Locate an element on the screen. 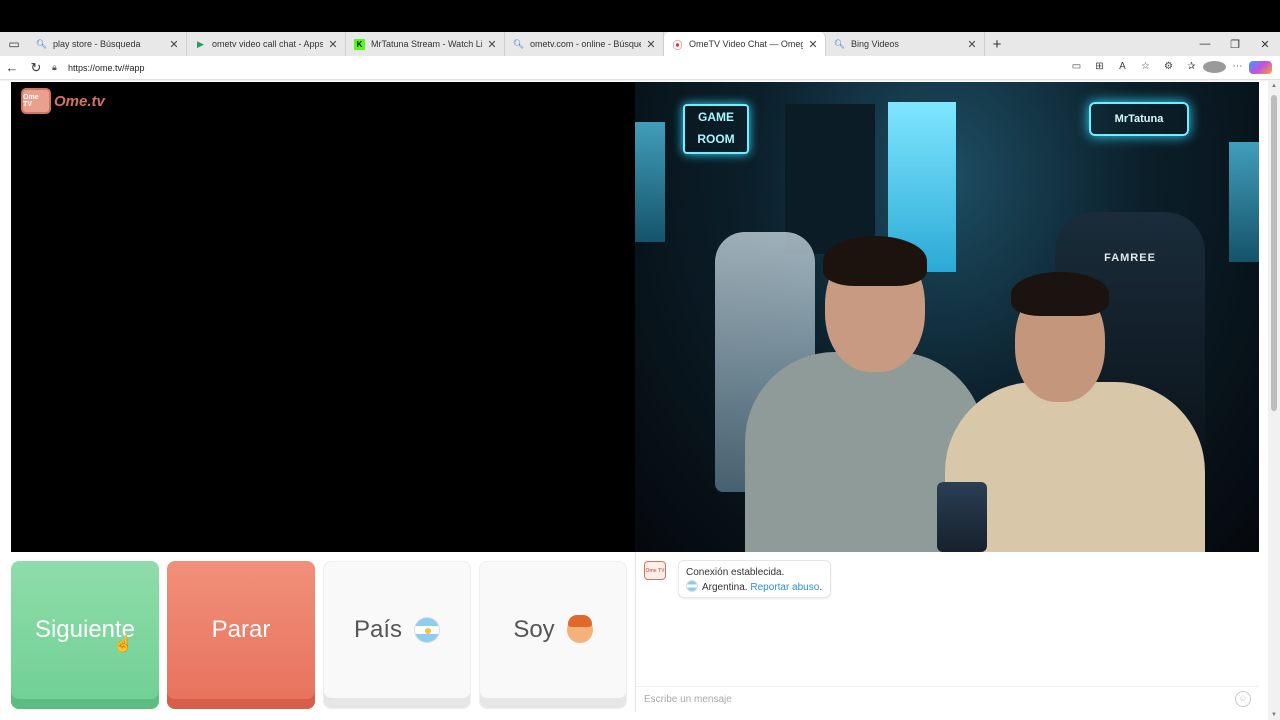 Image resolution: width=1280 pixels, height=720 pixels. tab-label: ometv video call chat - Apps de A is located at coordinates (267, 44).